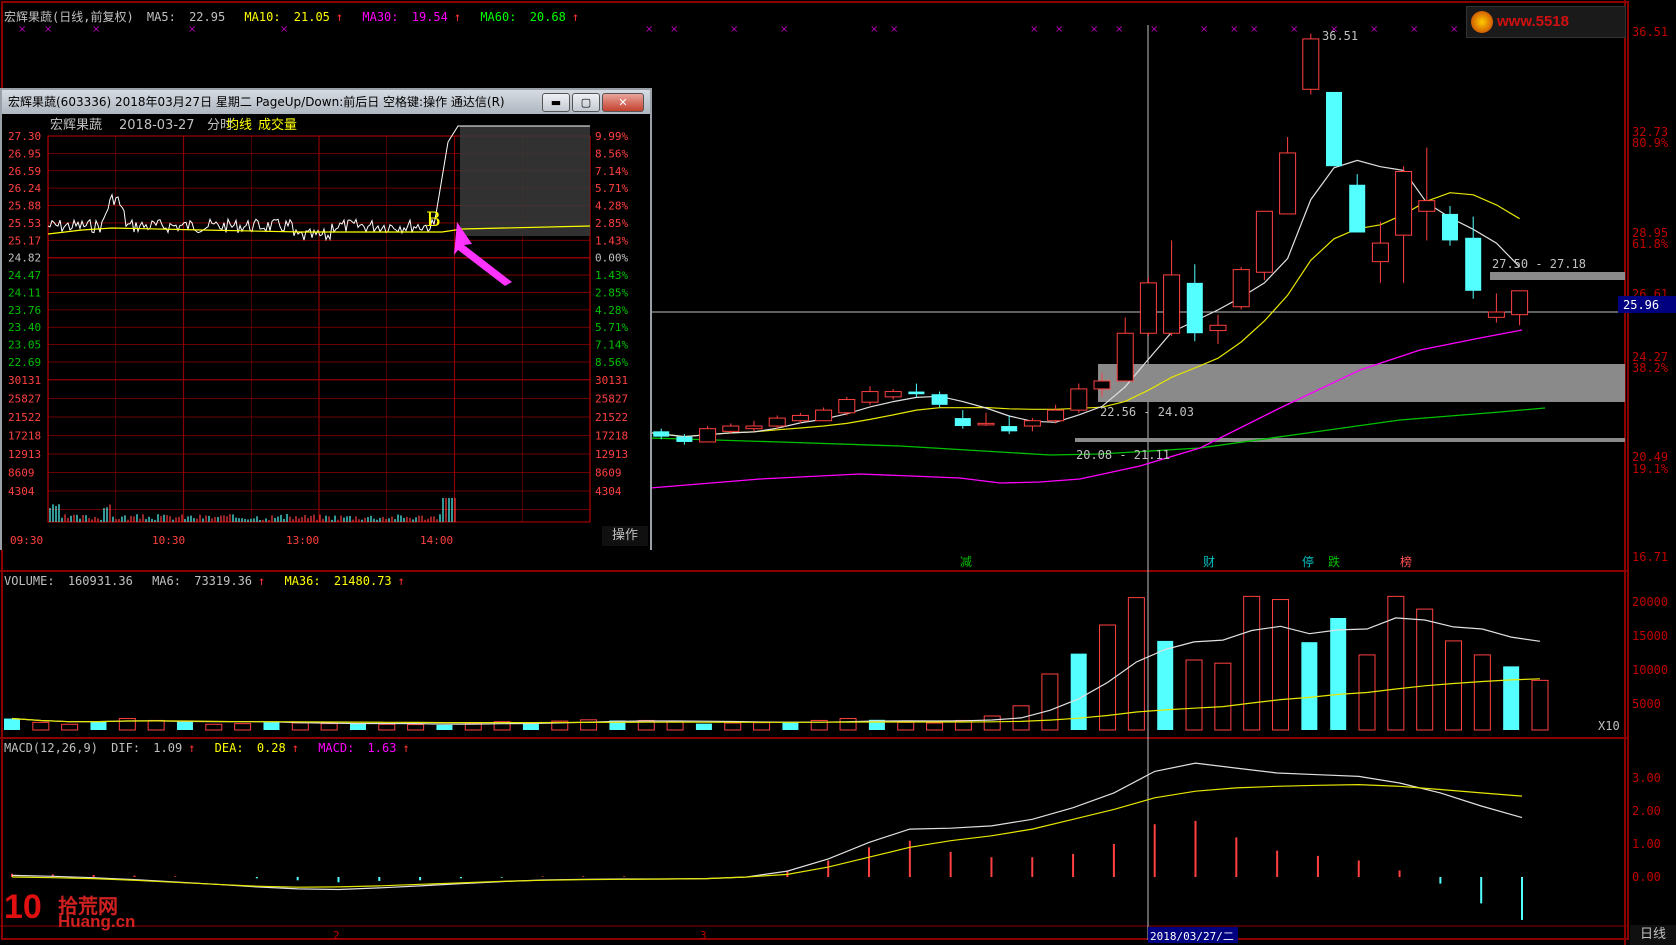 The height and width of the screenshot is (945, 1676). I want to click on minimize-icon: ▬, so click(556, 102).